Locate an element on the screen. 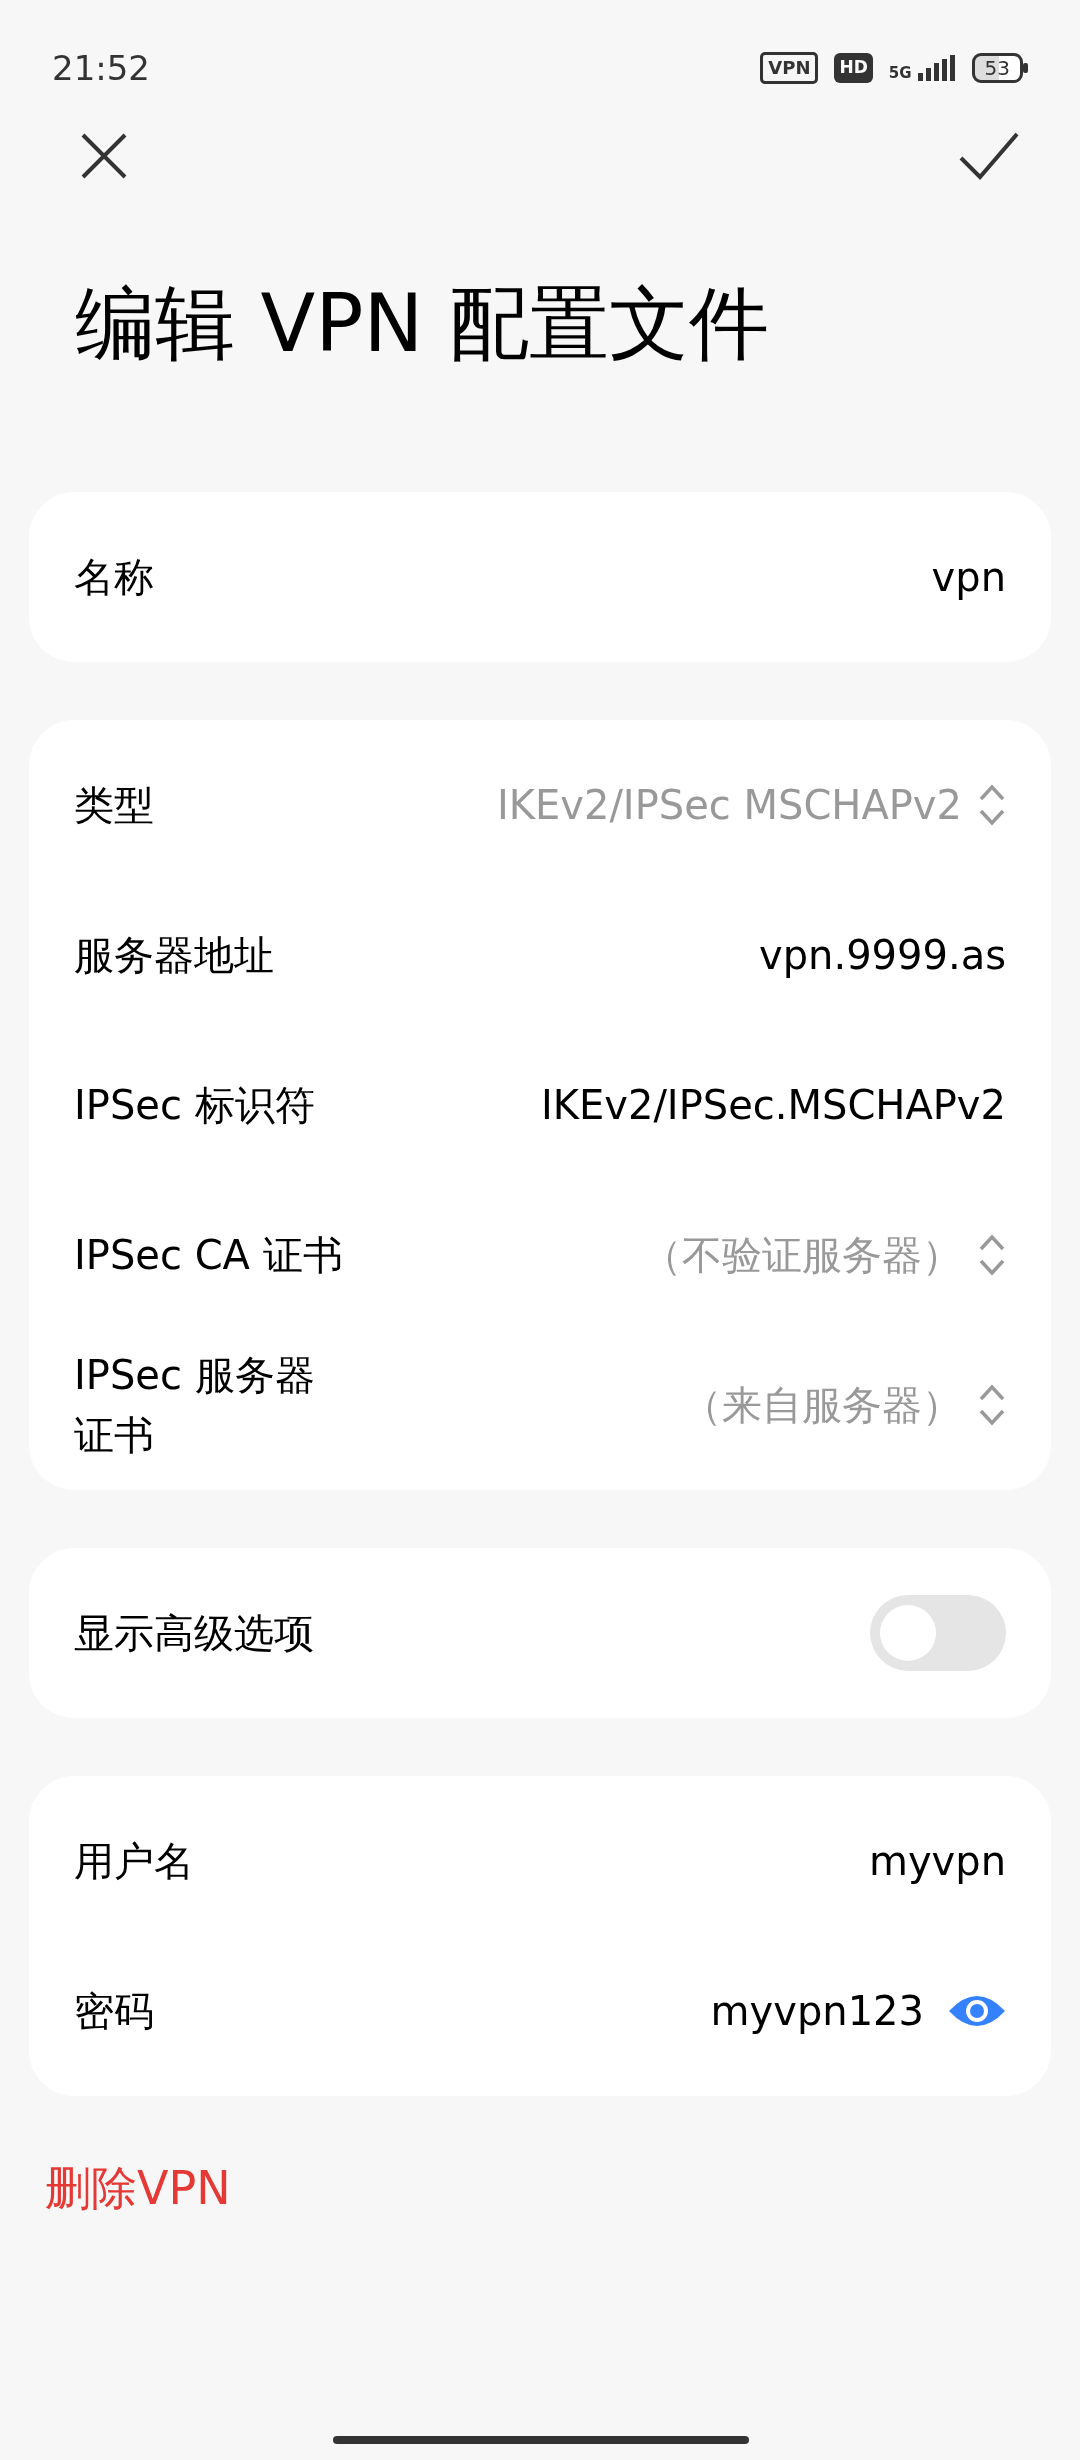 The height and width of the screenshot is (2460, 1080). field-value: myvpn is located at coordinates (937, 1861).